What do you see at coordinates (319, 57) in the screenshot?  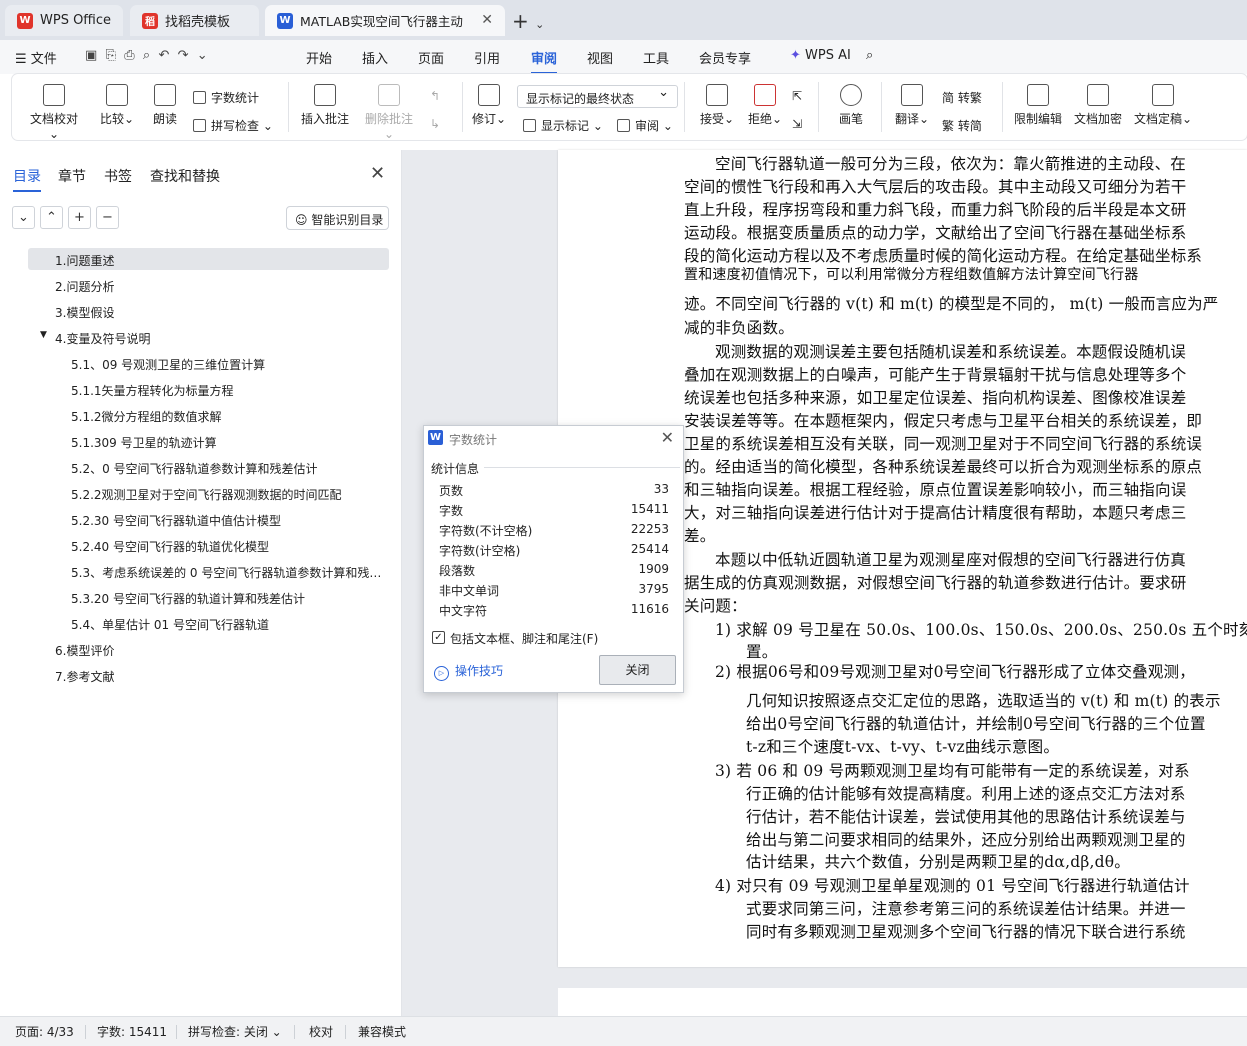 I see `menu-home: 开始` at bounding box center [319, 57].